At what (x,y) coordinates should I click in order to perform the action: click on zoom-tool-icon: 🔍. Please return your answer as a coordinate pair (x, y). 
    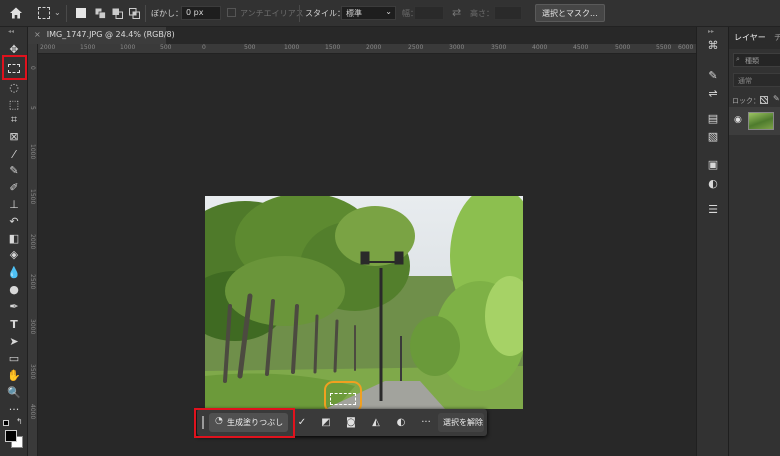
    Looking at the image, I should click on (14, 392).